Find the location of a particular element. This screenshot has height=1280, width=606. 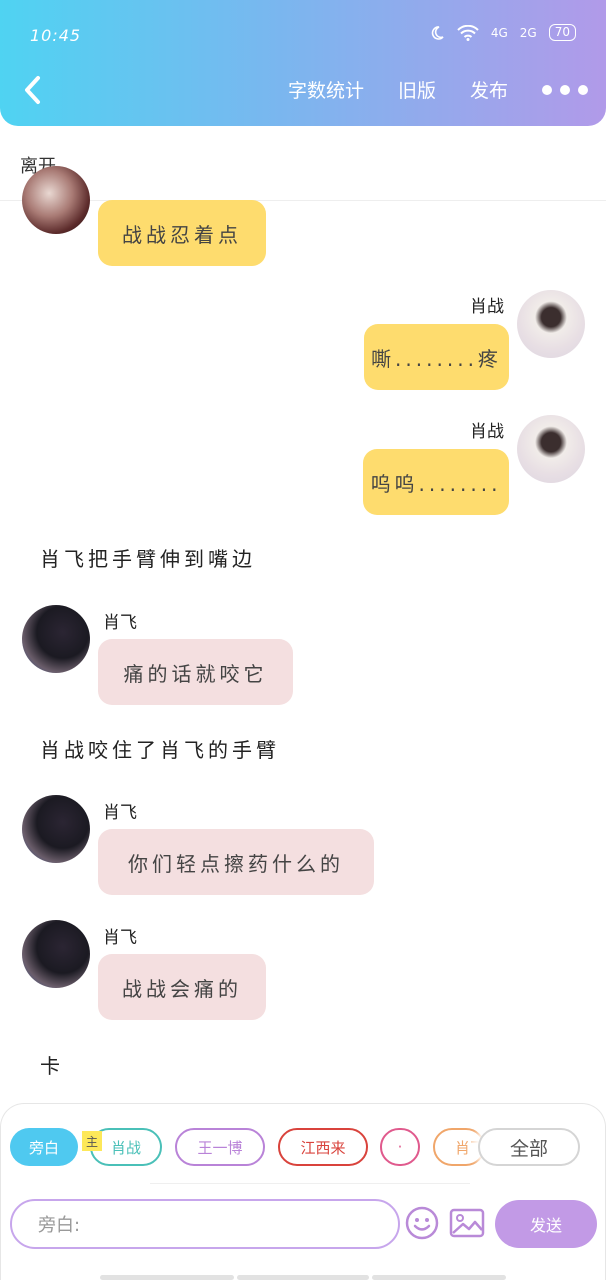

send-button: 发送 is located at coordinates (546, 1224).